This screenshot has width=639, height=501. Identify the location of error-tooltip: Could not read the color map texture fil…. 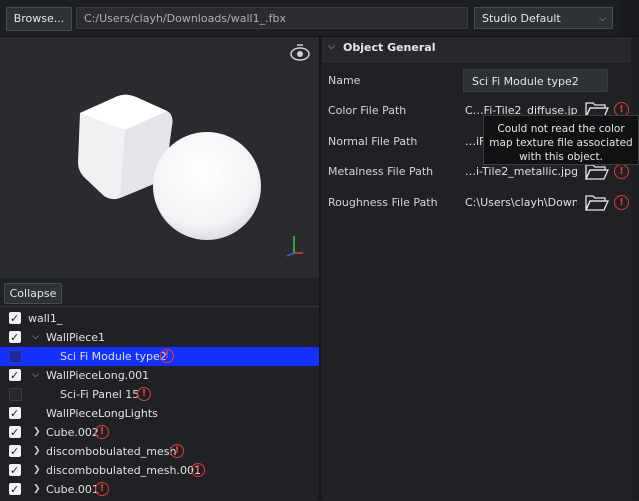
(561, 140).